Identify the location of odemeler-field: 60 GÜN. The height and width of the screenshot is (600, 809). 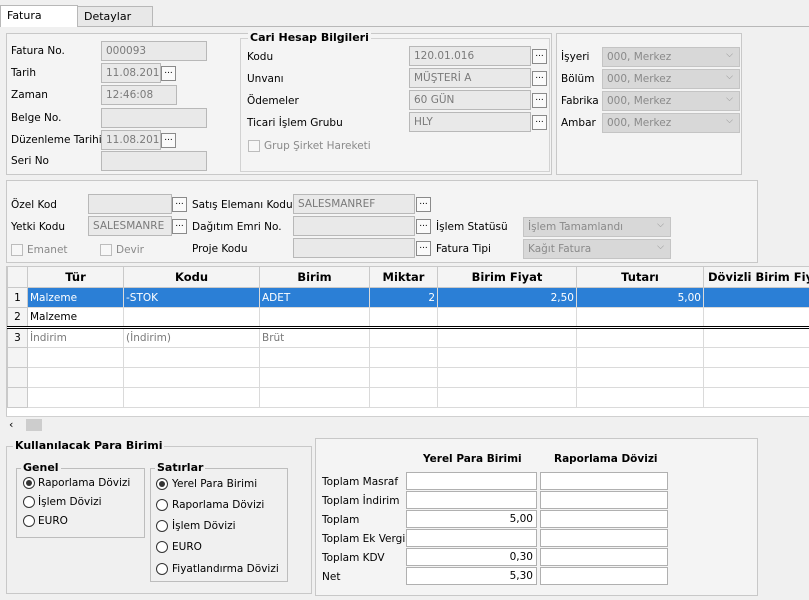
(470, 100).